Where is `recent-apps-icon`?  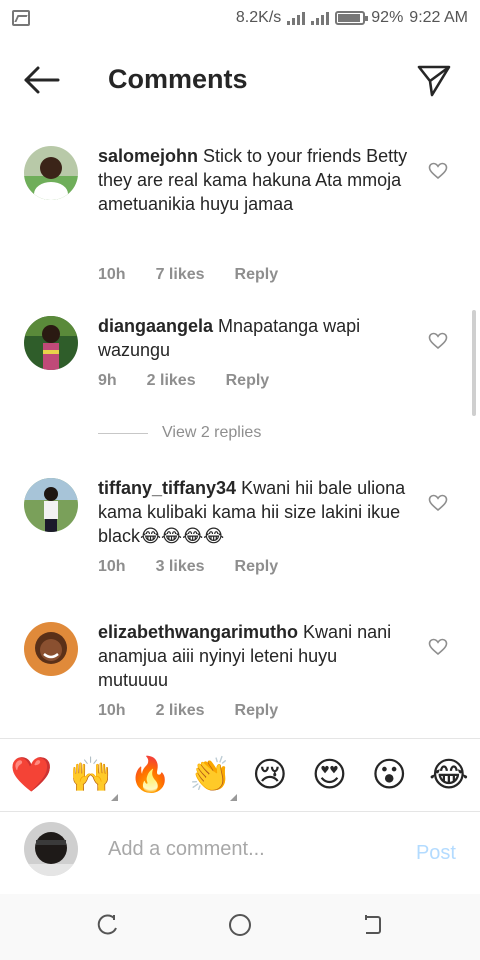 recent-apps-icon is located at coordinates (107, 925).